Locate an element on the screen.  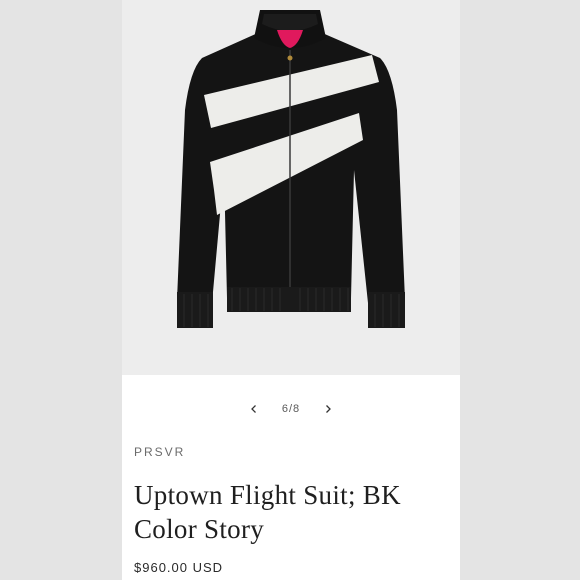
chevron-left-icon is located at coordinates (253, 409).